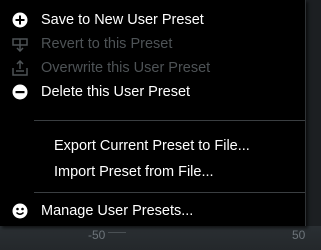 Image resolution: width=321 pixels, height=250 pixels. I want to click on smiley-icon, so click(20, 211).